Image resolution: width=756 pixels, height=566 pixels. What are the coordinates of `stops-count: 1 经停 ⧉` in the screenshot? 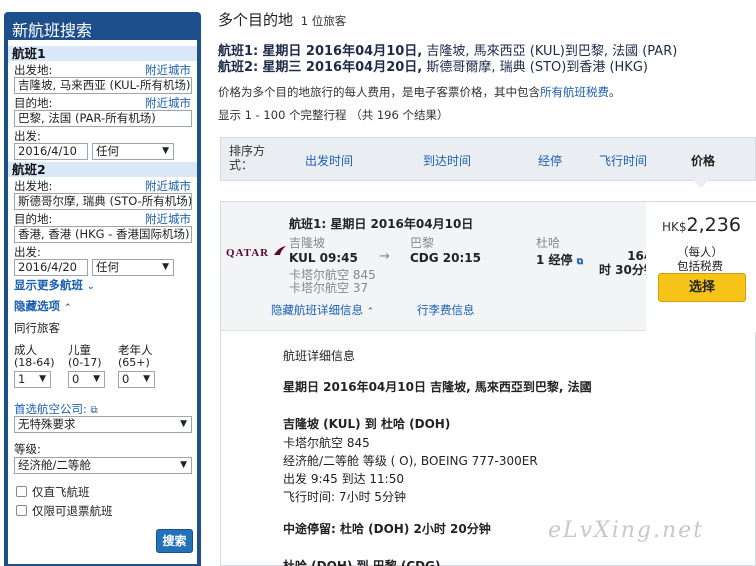 It's located at (559, 259).